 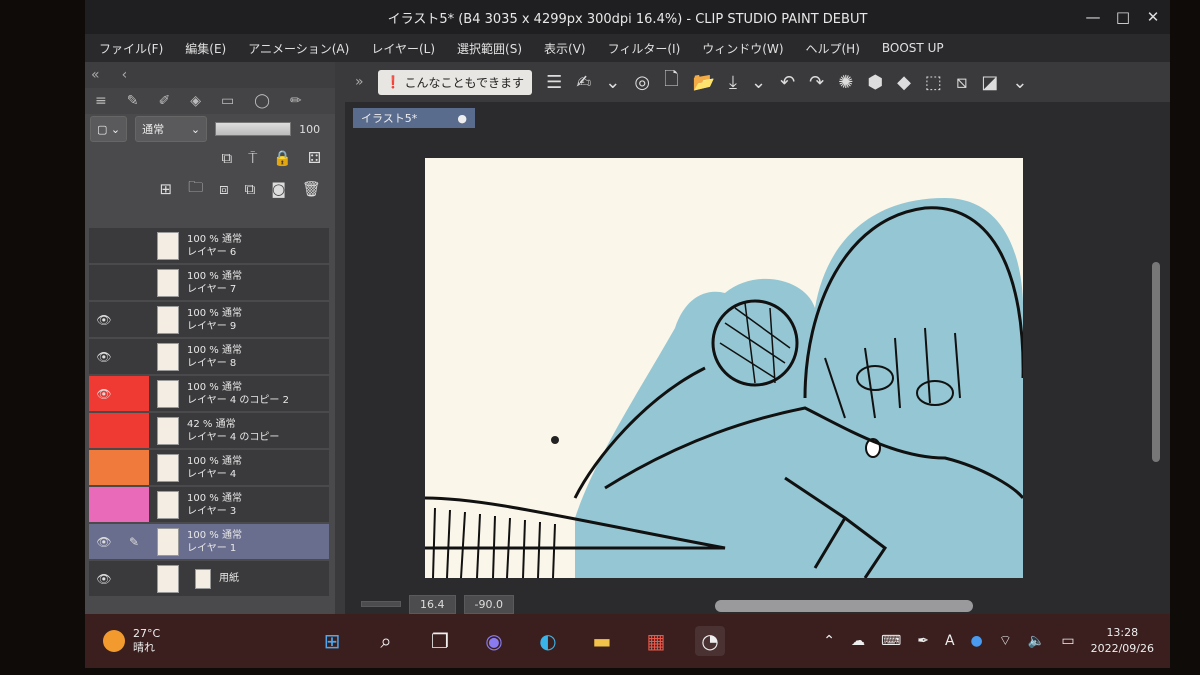 I want to click on chat-icon: ◉, so click(x=494, y=641).